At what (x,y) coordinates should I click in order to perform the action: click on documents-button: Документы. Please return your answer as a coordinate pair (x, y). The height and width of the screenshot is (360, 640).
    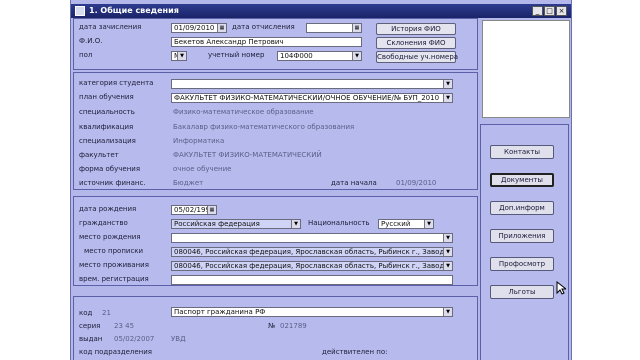
    Looking at the image, I should click on (522, 180).